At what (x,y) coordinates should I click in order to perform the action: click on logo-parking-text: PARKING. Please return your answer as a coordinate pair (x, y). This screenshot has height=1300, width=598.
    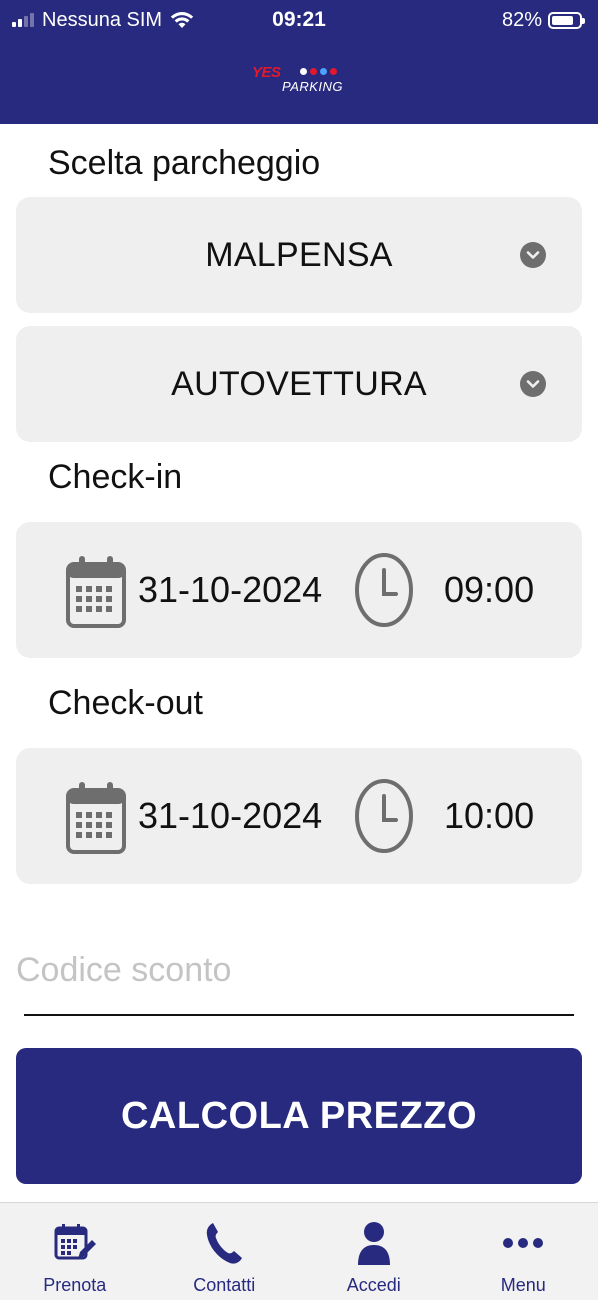
    Looking at the image, I should click on (313, 86).